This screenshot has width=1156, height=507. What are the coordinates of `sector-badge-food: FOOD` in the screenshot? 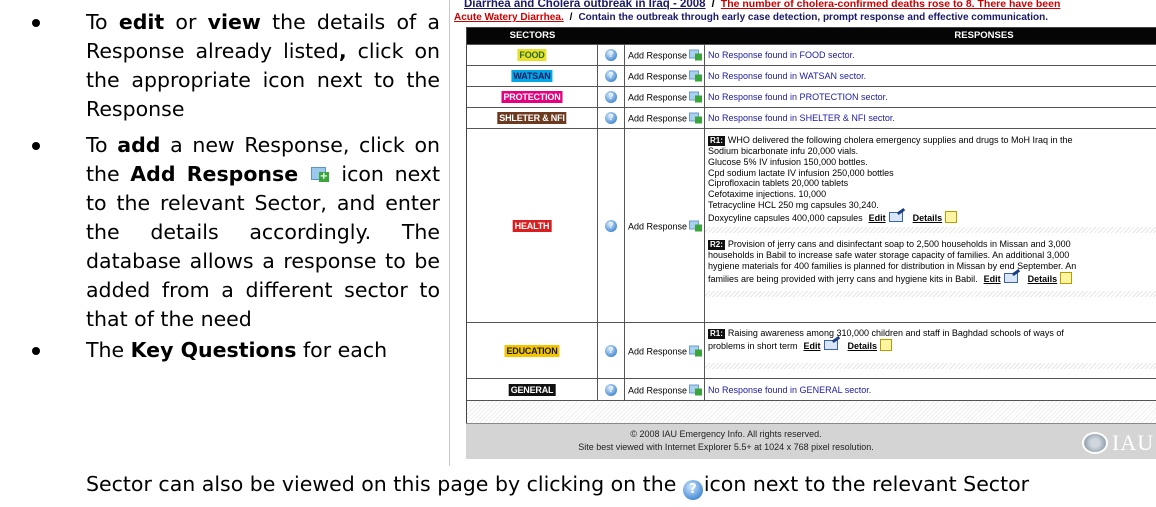 It's located at (532, 55).